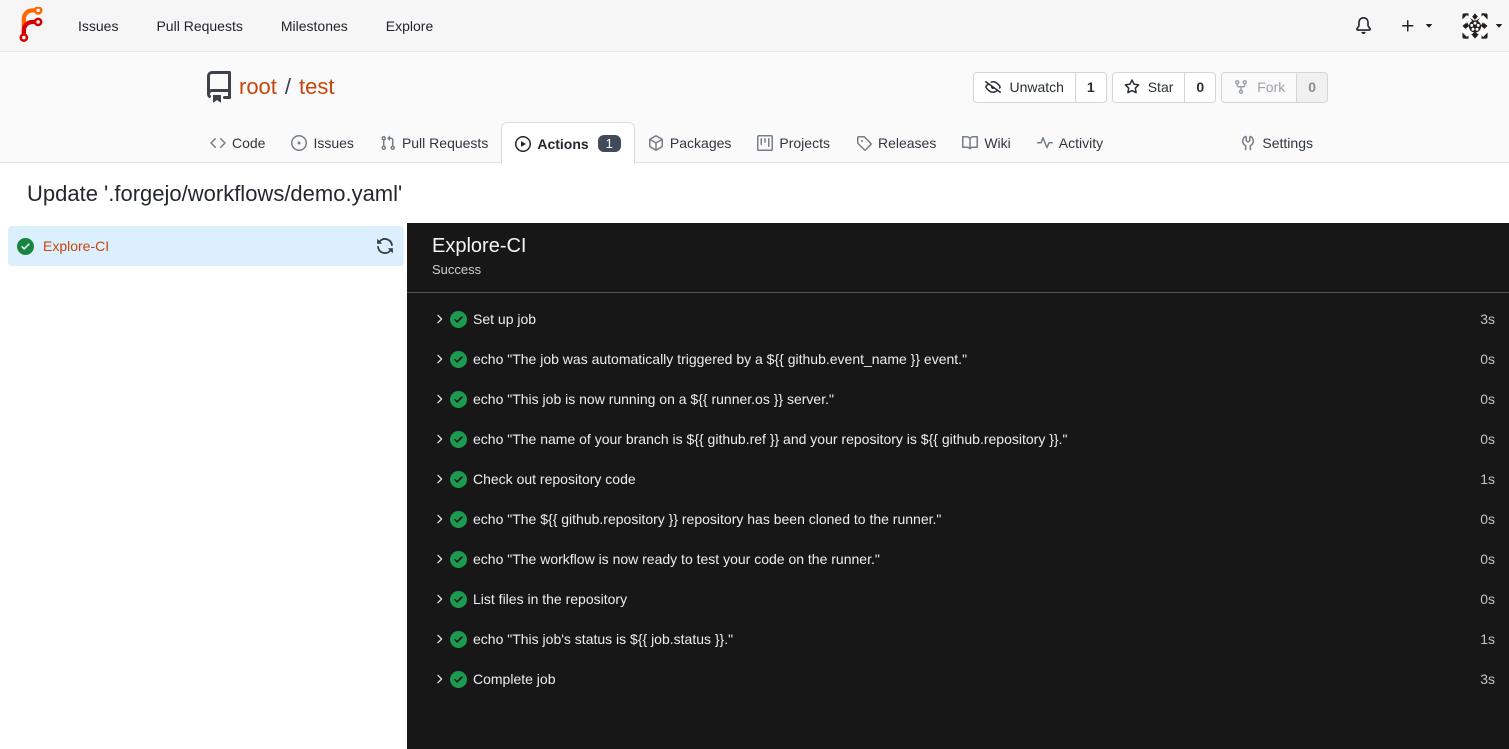 Image resolution: width=1509 pixels, height=749 pixels. Describe the element at coordinates (700, 142) in the screenshot. I see `repo-tab-label: Packages` at that location.